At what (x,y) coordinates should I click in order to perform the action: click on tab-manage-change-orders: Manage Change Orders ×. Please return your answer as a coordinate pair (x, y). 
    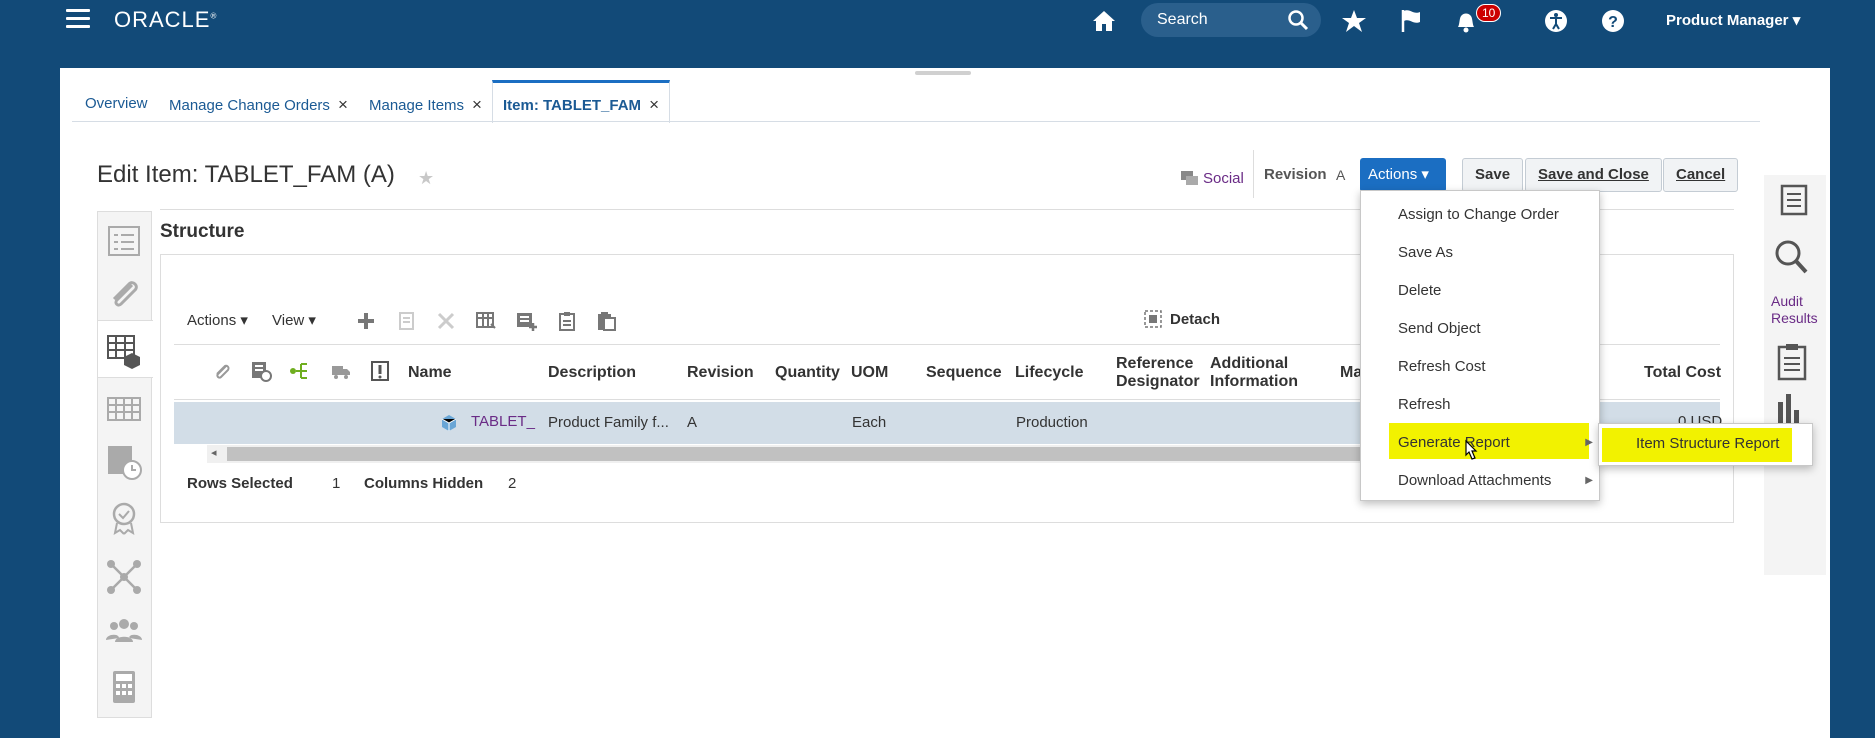
    Looking at the image, I should click on (258, 101).